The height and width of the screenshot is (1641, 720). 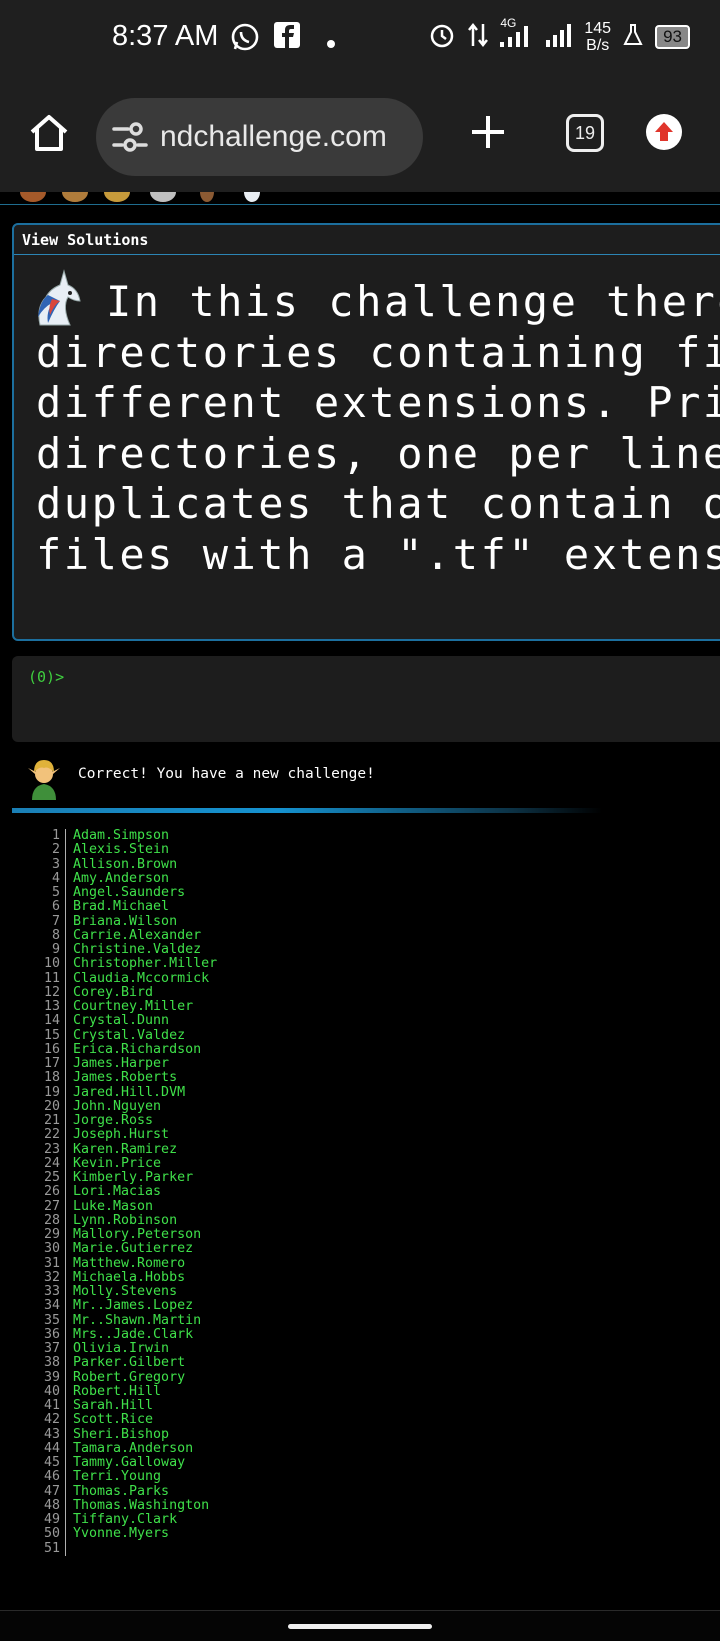 I want to click on line-number: 27, so click(x=48, y=1206).